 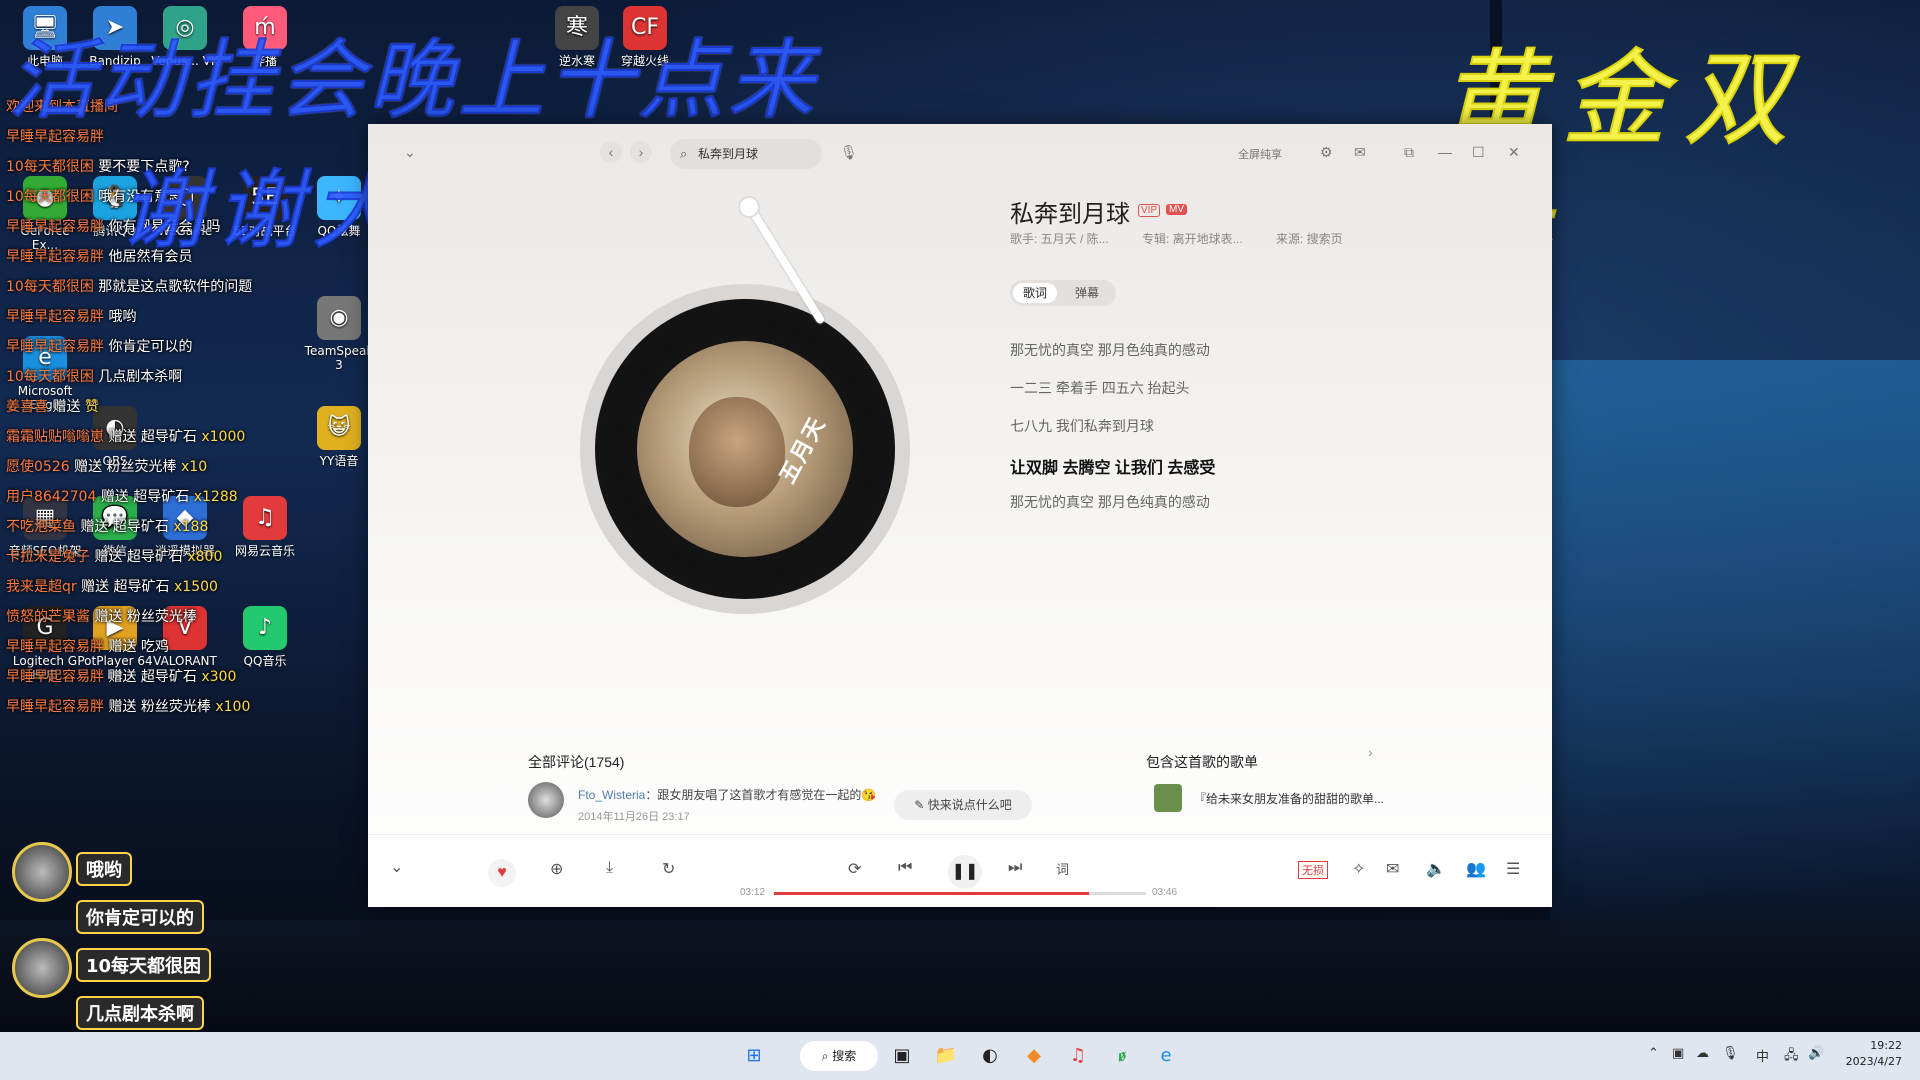 I want to click on source-link: 来源: 搜索页, so click(x=1309, y=238).